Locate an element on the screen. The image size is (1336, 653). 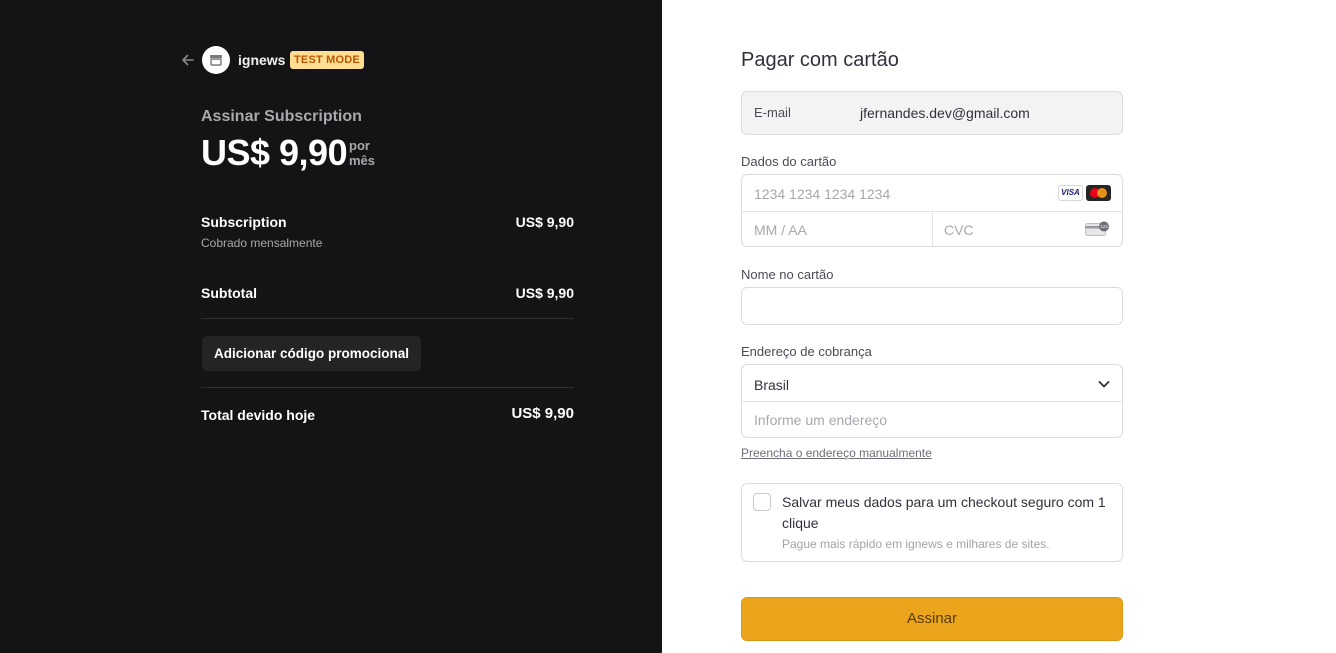
store-icon is located at coordinates (216, 60).